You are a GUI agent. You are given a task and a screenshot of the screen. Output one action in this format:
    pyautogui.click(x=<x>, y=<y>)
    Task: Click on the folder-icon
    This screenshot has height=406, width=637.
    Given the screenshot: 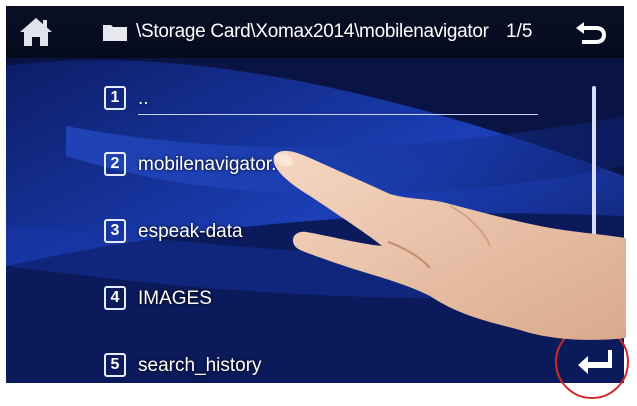 What is the action you would take?
    pyautogui.click(x=115, y=33)
    